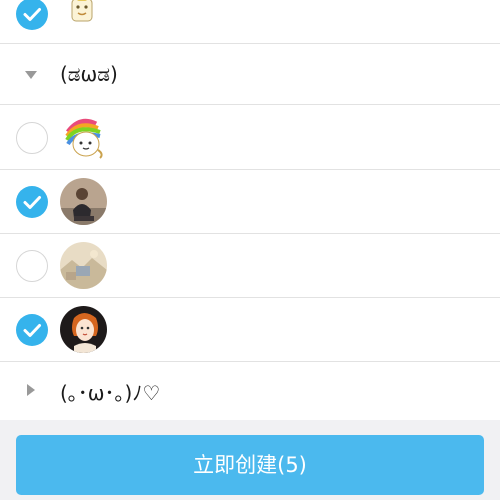 The height and width of the screenshot is (500, 500). What do you see at coordinates (250, 392) in the screenshot?
I see `group-header: (｡･ω･｡)ﾉ♡` at bounding box center [250, 392].